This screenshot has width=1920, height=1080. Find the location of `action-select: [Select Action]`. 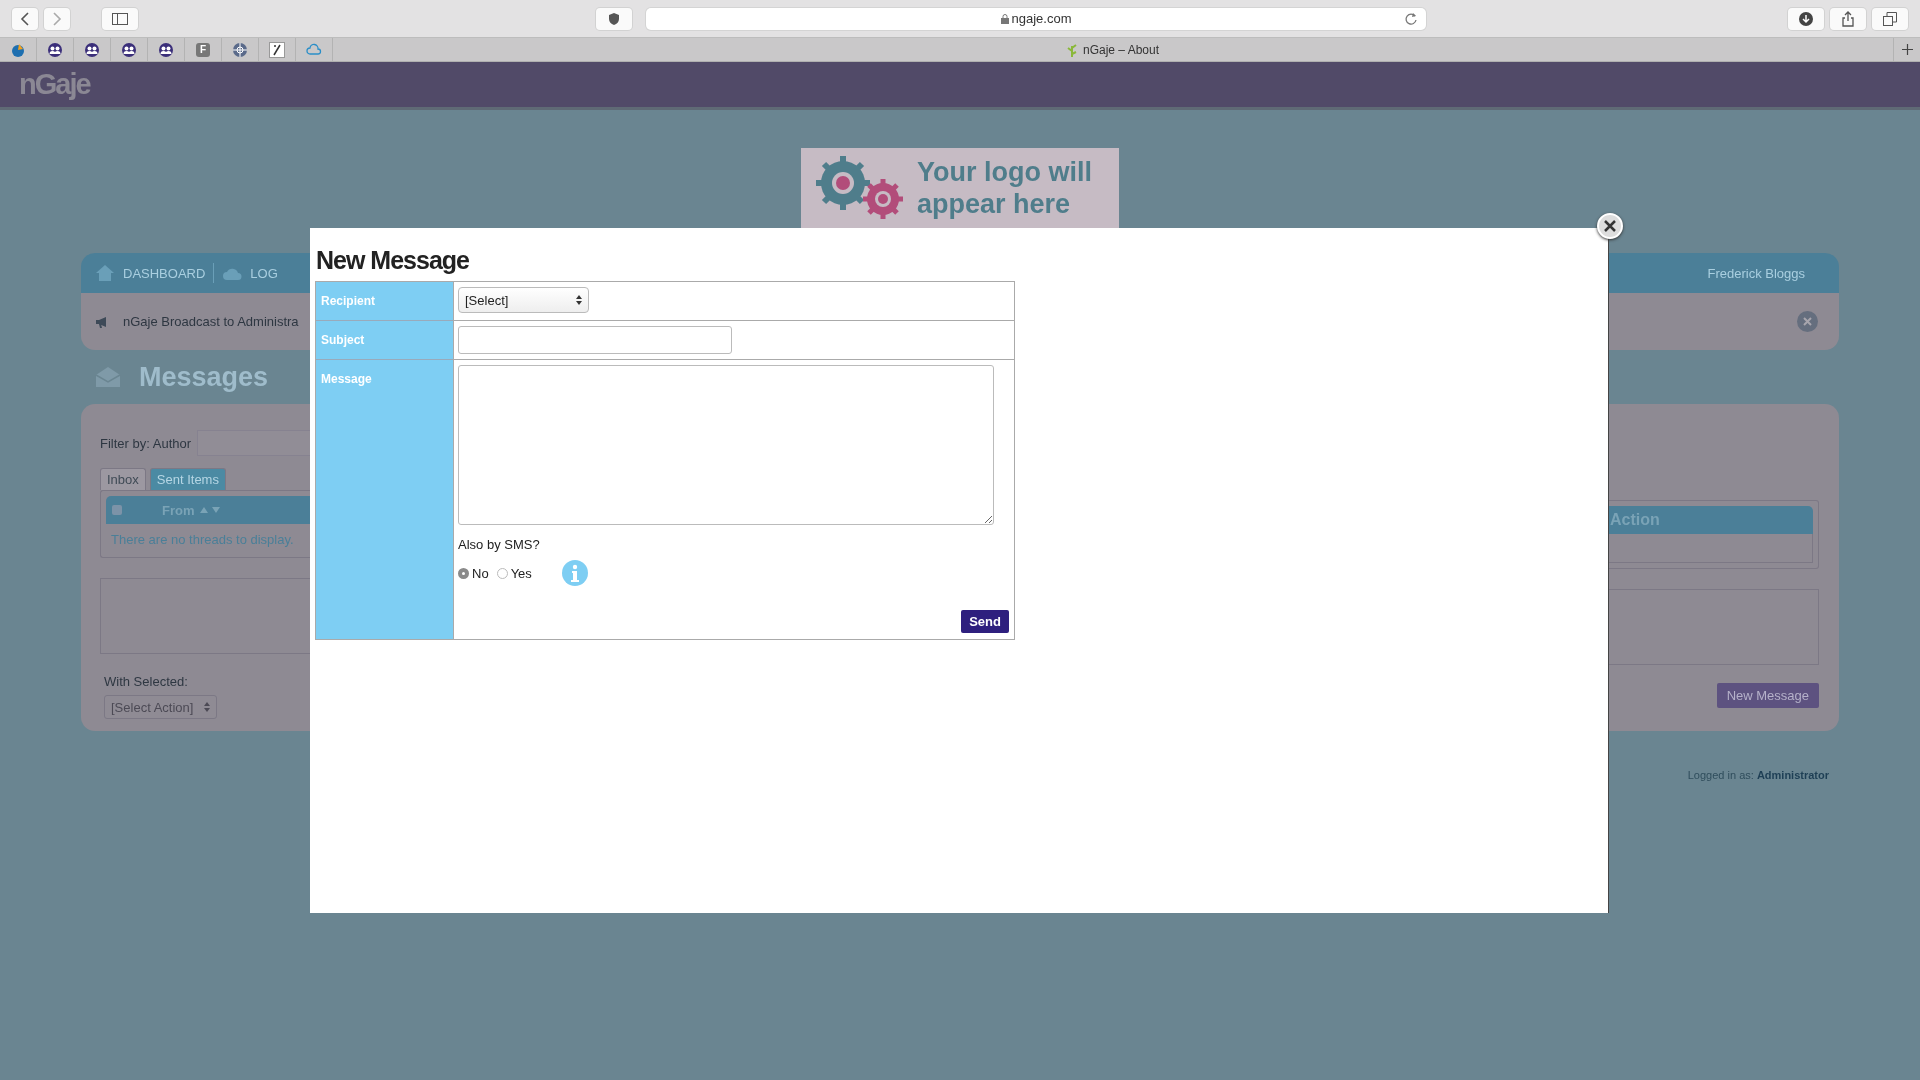

action-select: [Select Action] is located at coordinates (160, 707).